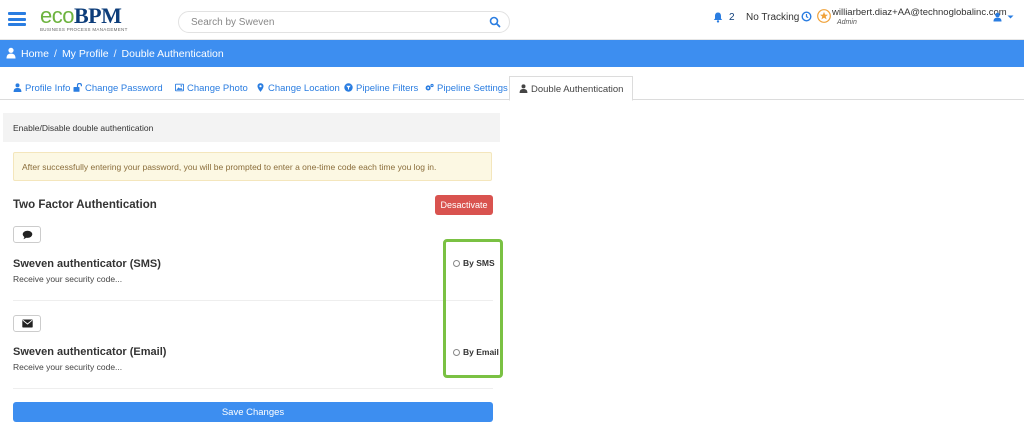 This screenshot has height=448, width=1024. Describe the element at coordinates (577, 89) in the screenshot. I see `tab-label: Double Authentication` at that location.